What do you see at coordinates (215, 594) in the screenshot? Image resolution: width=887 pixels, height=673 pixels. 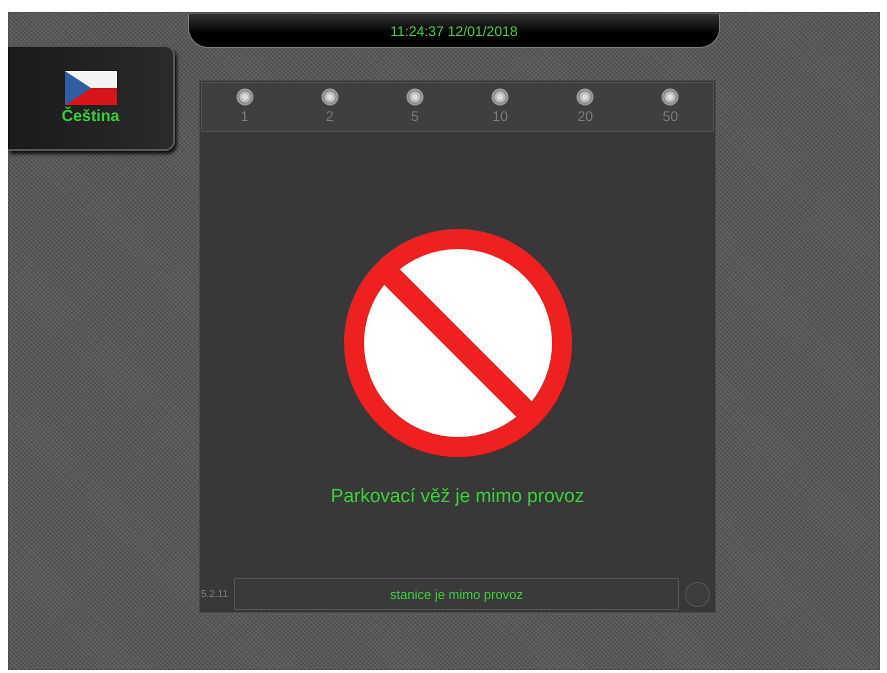 I see `version-label: 5.2.11` at bounding box center [215, 594].